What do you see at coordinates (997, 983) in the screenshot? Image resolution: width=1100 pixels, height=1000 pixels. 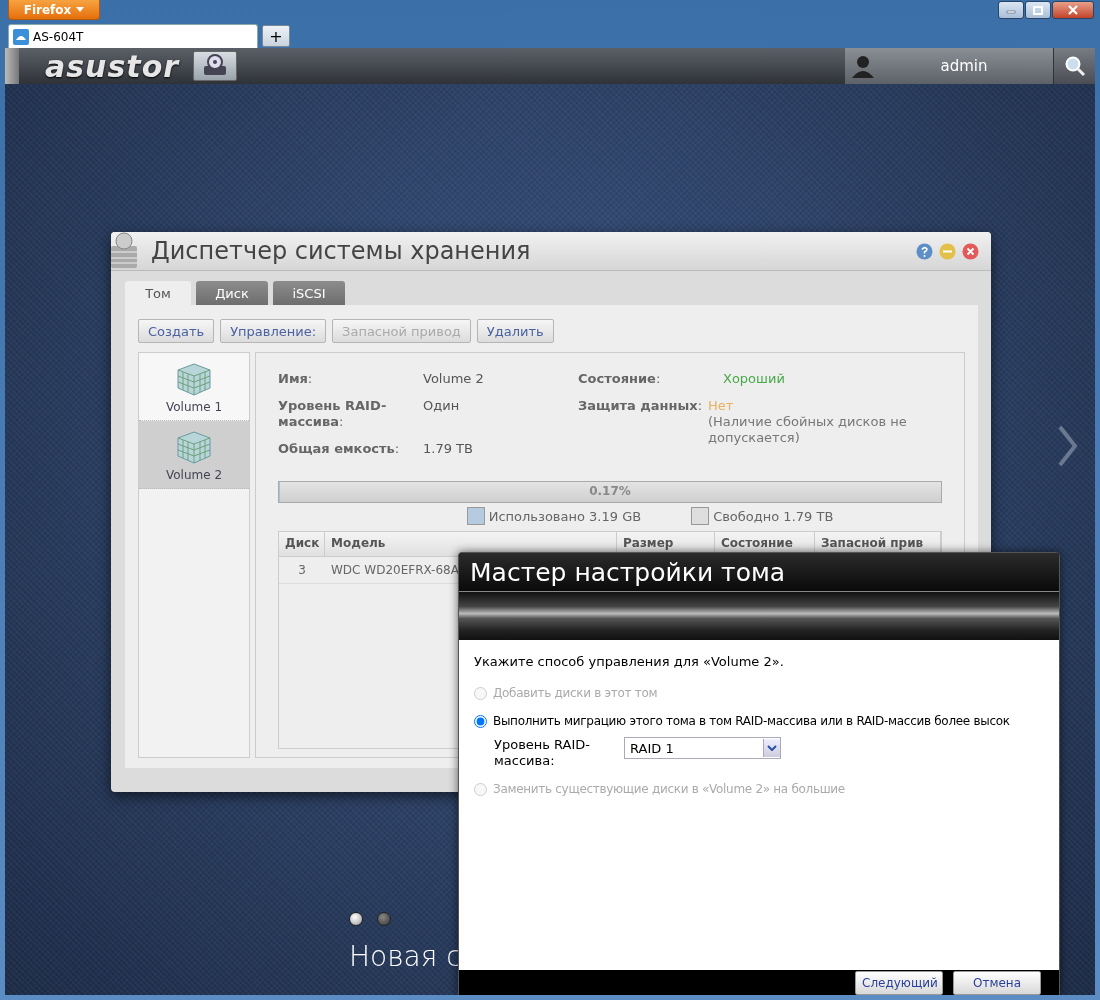 I see `dialog-button: Отмена` at bounding box center [997, 983].